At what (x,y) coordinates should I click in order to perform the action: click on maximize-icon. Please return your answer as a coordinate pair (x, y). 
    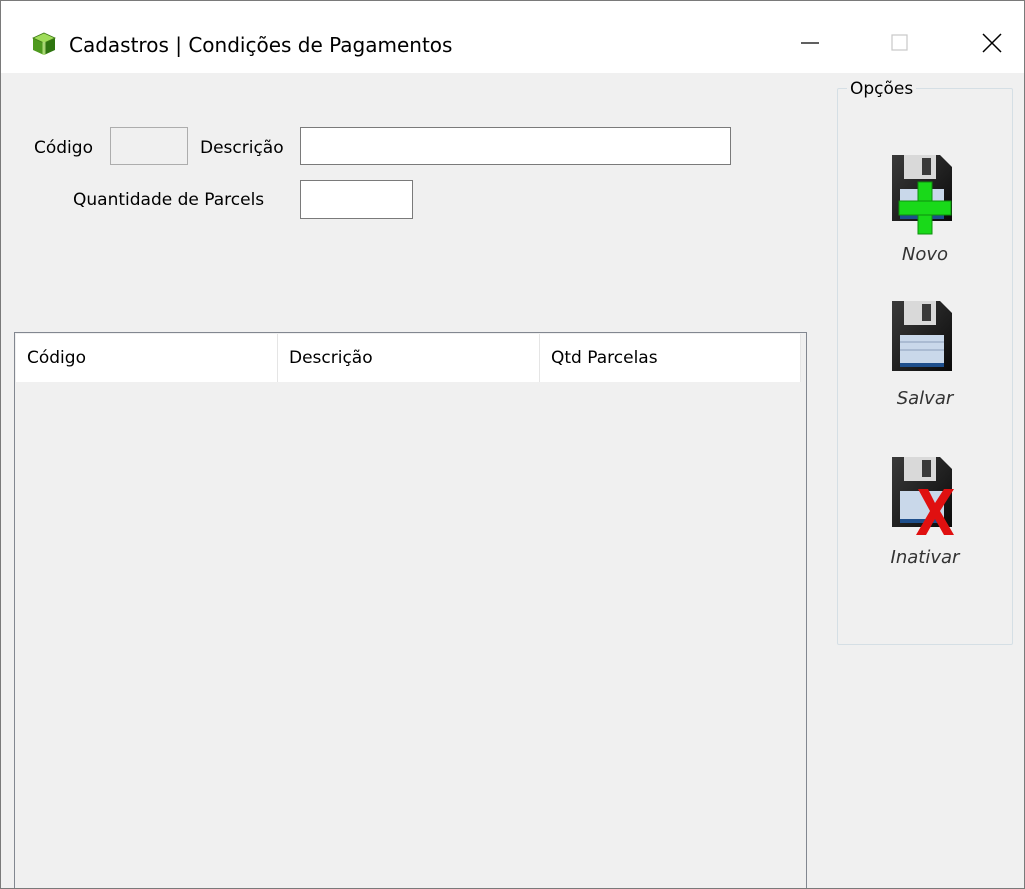
    Looking at the image, I should click on (900, 45).